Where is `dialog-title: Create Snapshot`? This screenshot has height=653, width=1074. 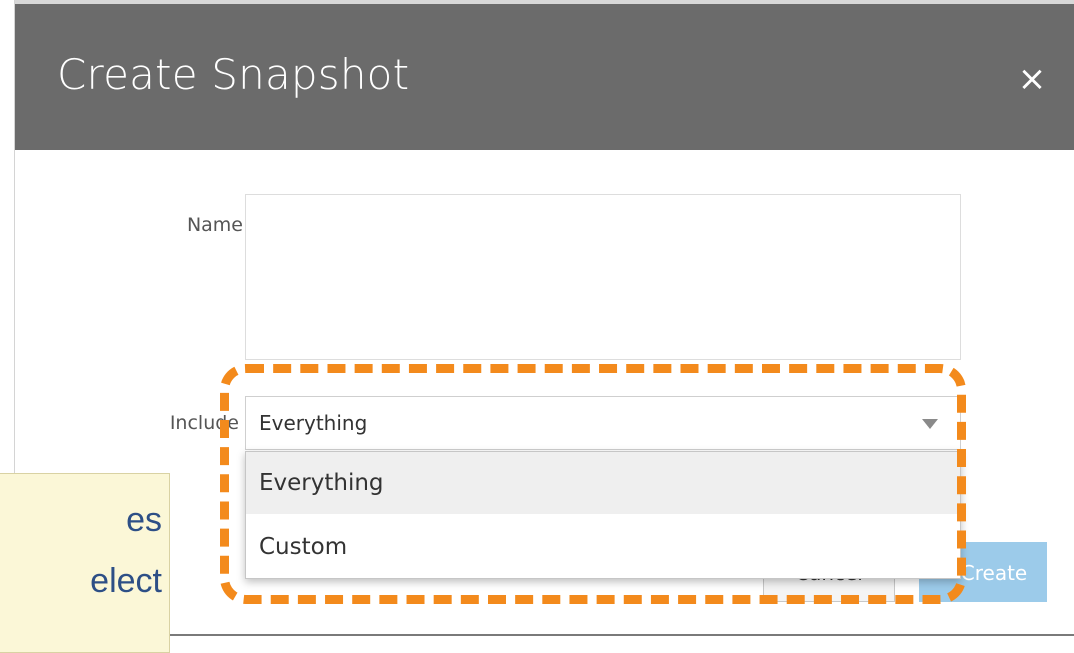 dialog-title: Create Snapshot is located at coordinates (233, 74).